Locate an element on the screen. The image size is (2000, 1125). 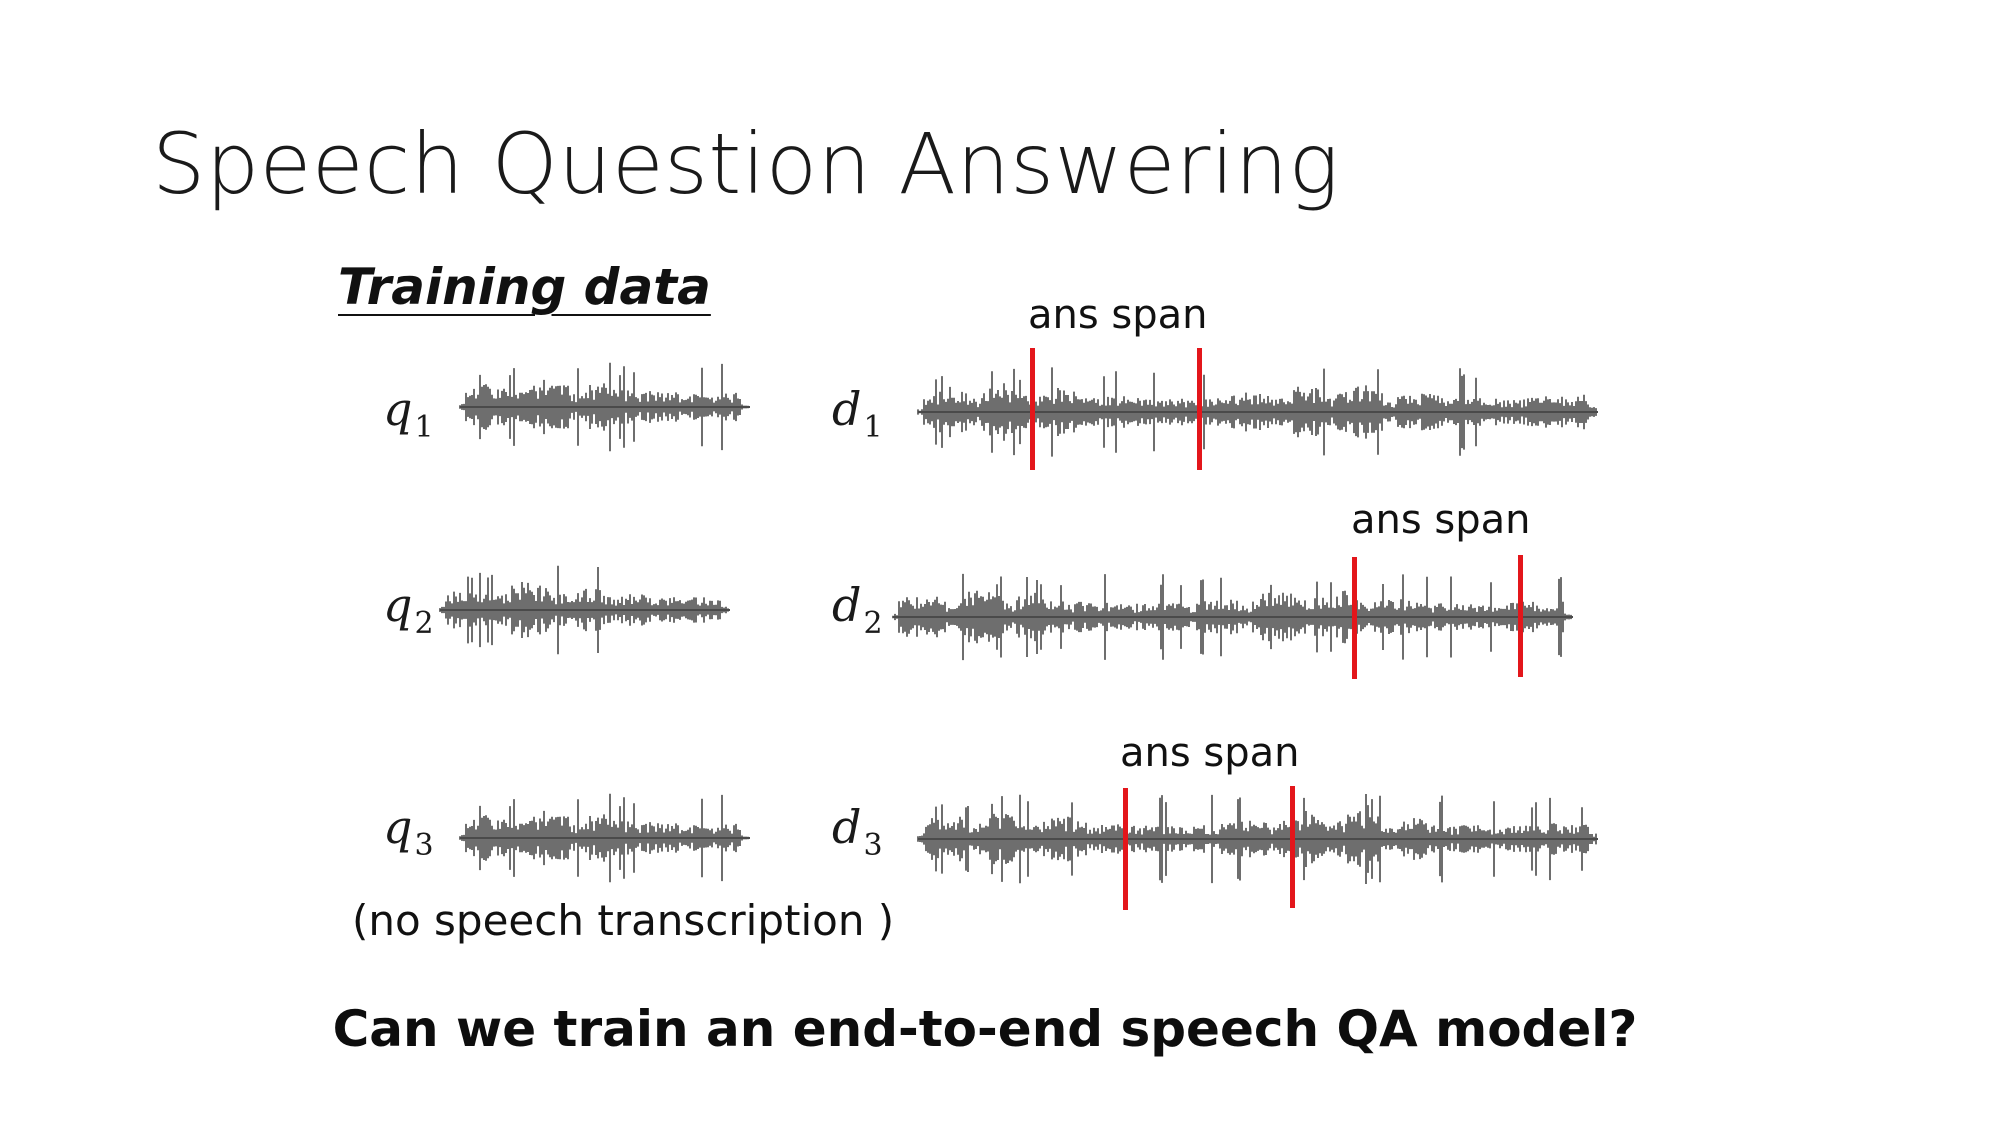
doc-3-label: d3 is located at coordinates (857, 831).